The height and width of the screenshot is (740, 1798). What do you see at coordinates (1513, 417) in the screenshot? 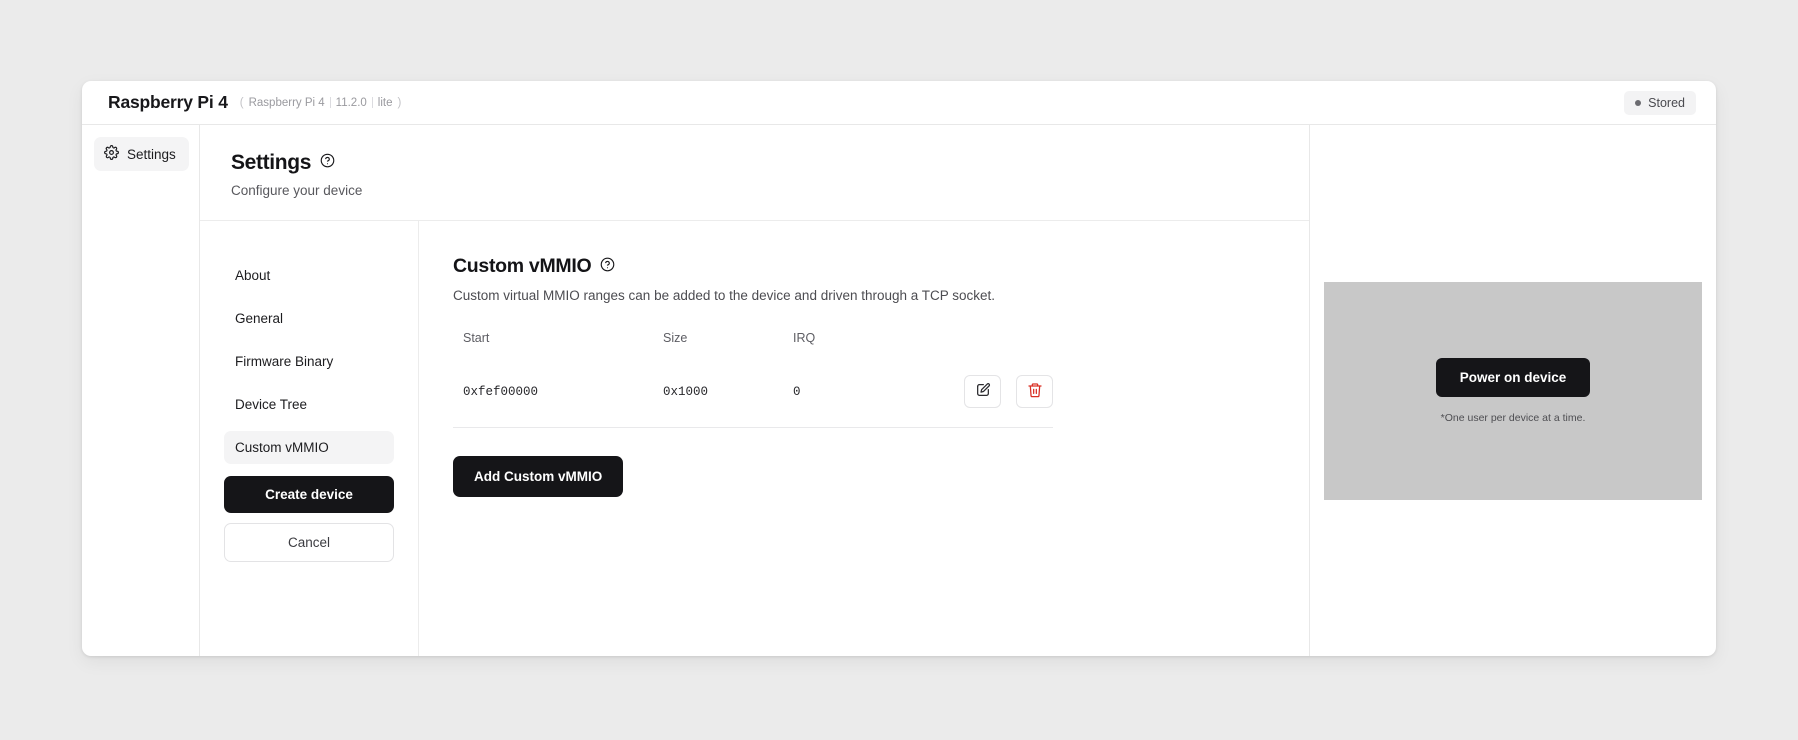
I see `power-note: *One user per device at a time.` at bounding box center [1513, 417].